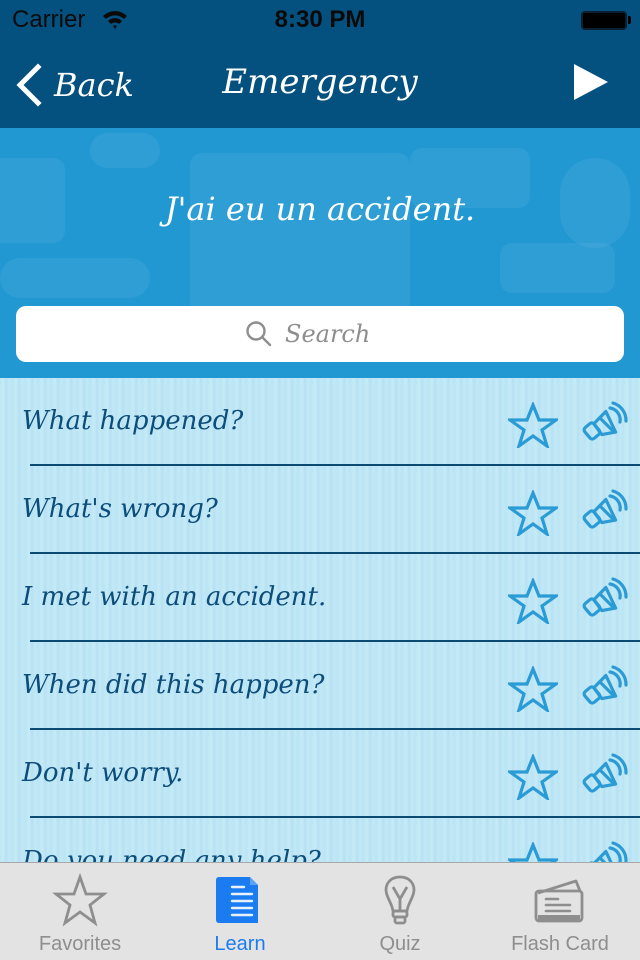  I want to click on tab-flash-card: Flash Card, so click(560, 911).